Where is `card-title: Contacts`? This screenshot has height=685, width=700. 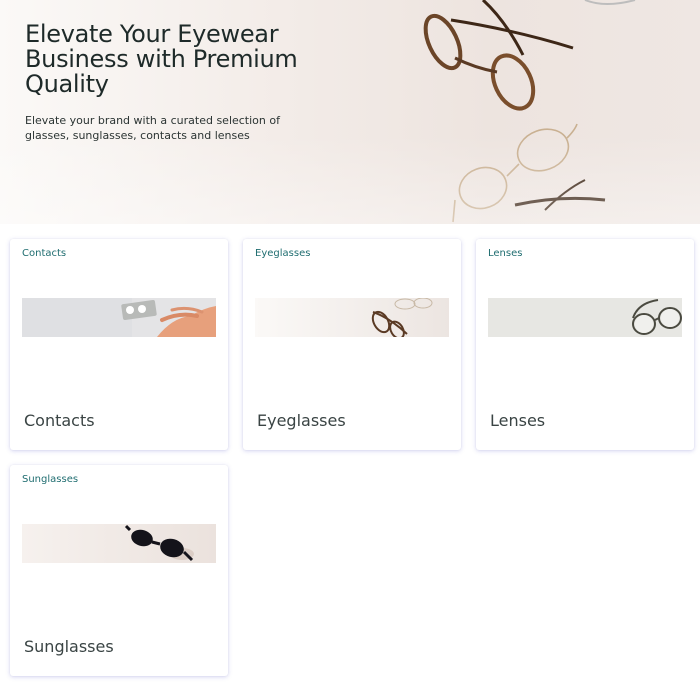
card-title: Contacts is located at coordinates (59, 420).